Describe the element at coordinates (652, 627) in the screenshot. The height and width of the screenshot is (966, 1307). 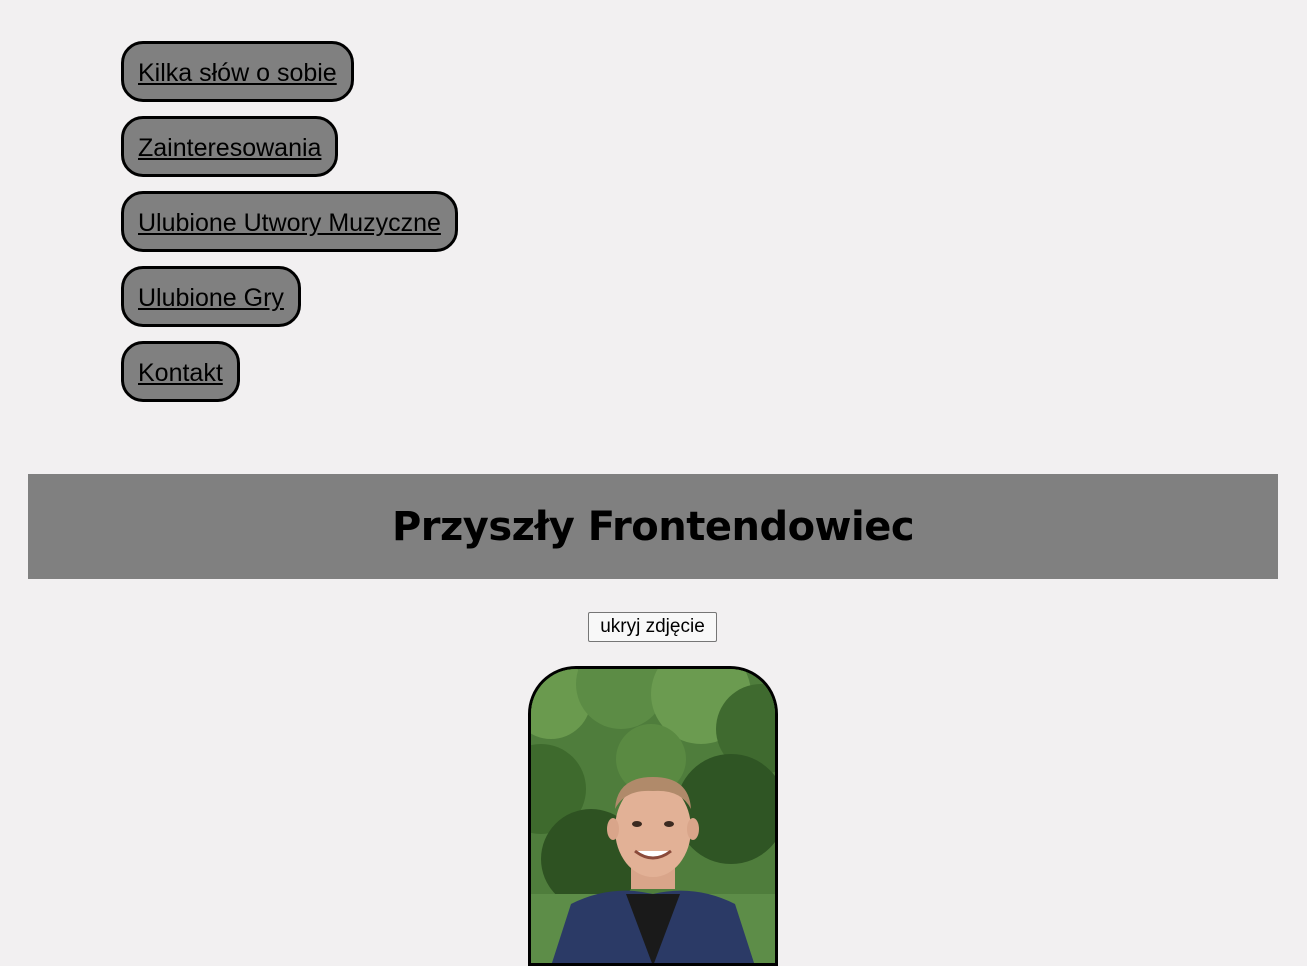
I see `hide-photo-button: ukryj zdjęcie` at that location.